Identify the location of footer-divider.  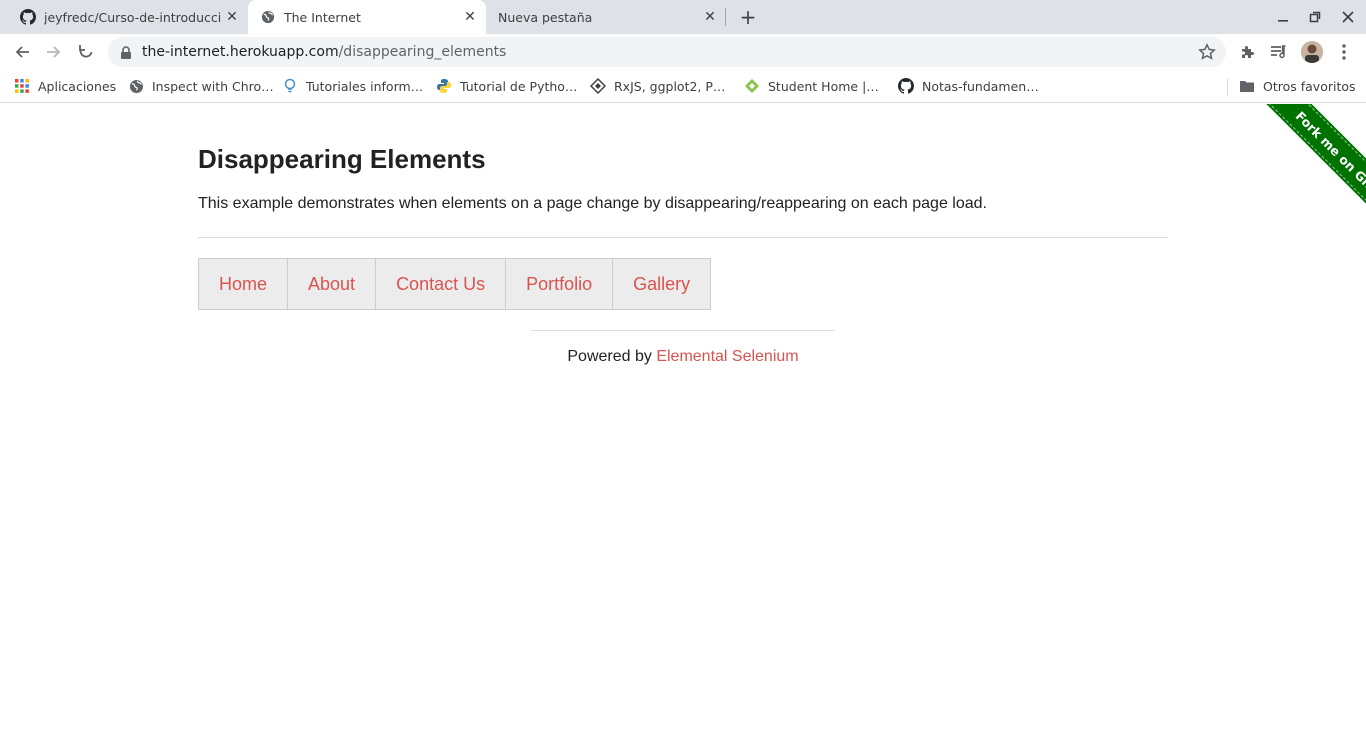
(683, 330).